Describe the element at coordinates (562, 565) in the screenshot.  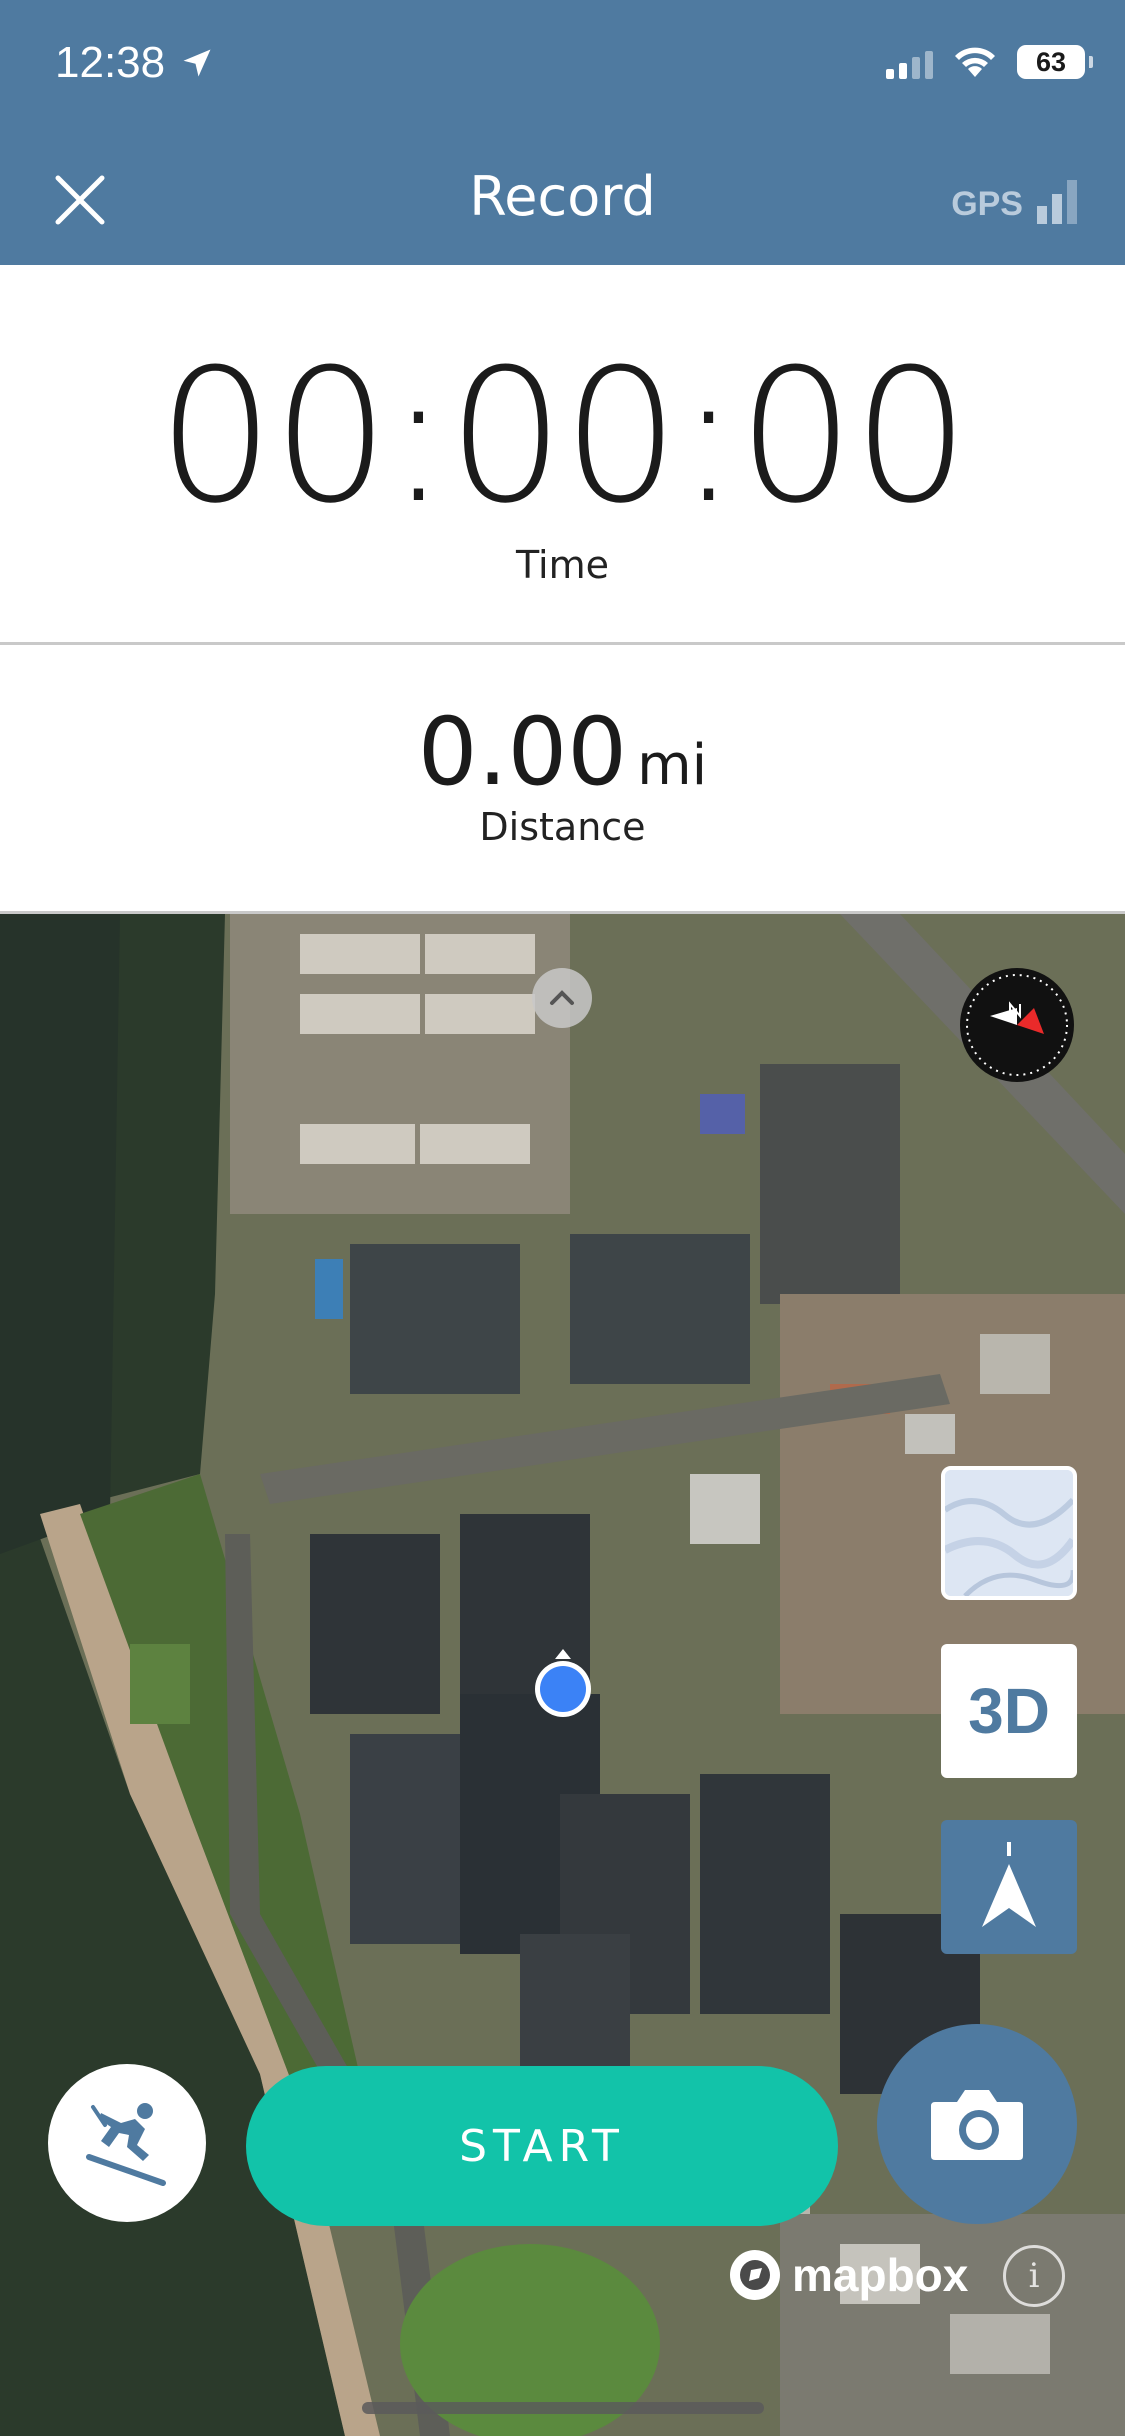
I see `time-label: Time` at that location.